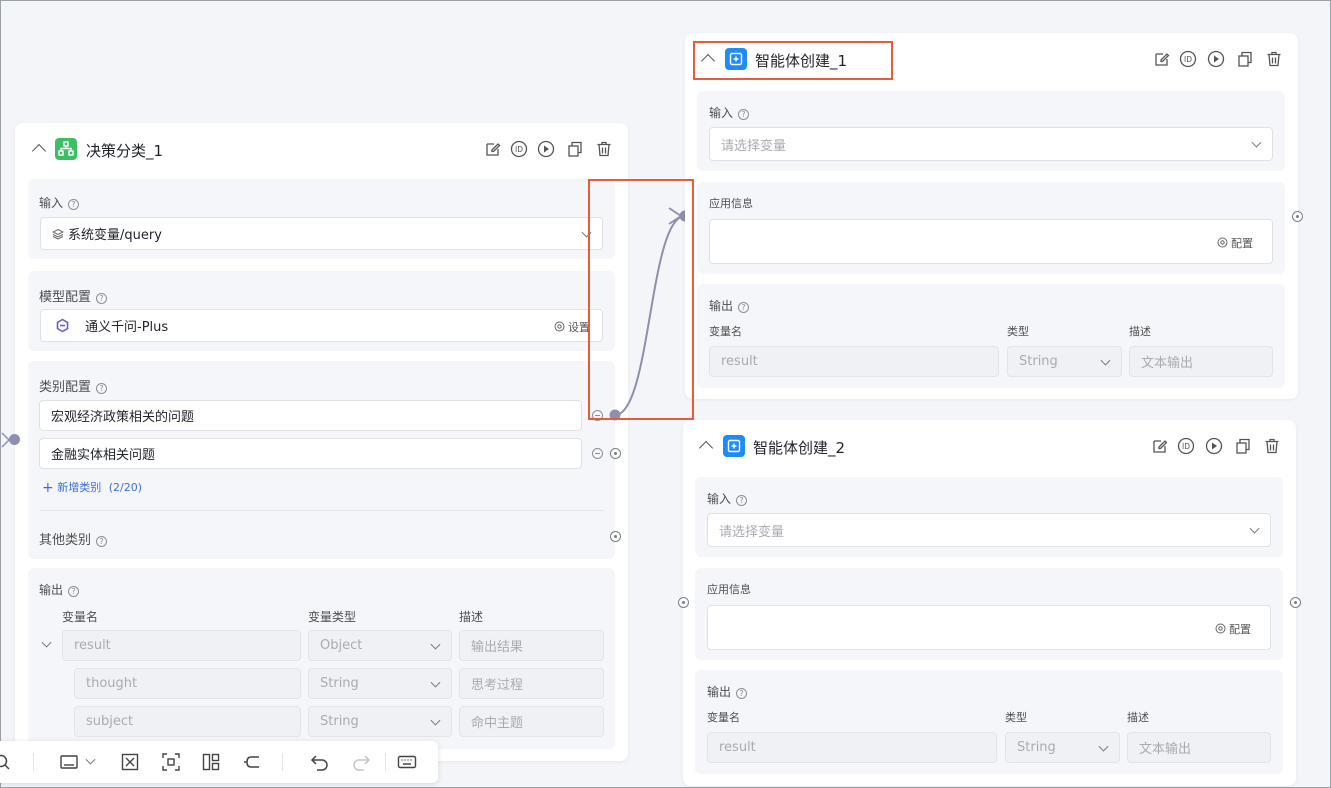 This screenshot has width=1331, height=788. Describe the element at coordinates (310, 453) in the screenshot. I see `category-input-2: 金融实体相关问题` at that location.